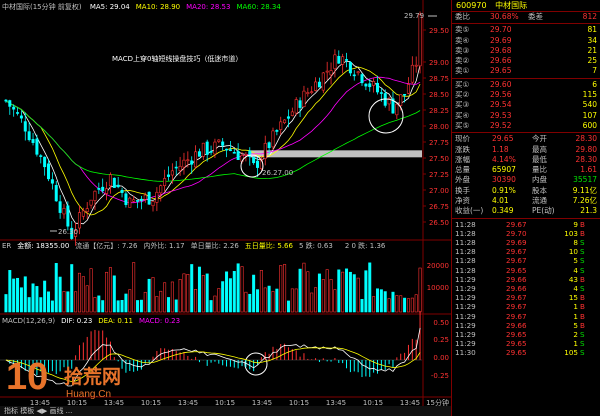 The width and height of the screenshot is (600, 416). Describe the element at coordinates (526, 139) in the screenshot. I see `quote-stat-row: 现价 29.65 今开 28.30` at that location.